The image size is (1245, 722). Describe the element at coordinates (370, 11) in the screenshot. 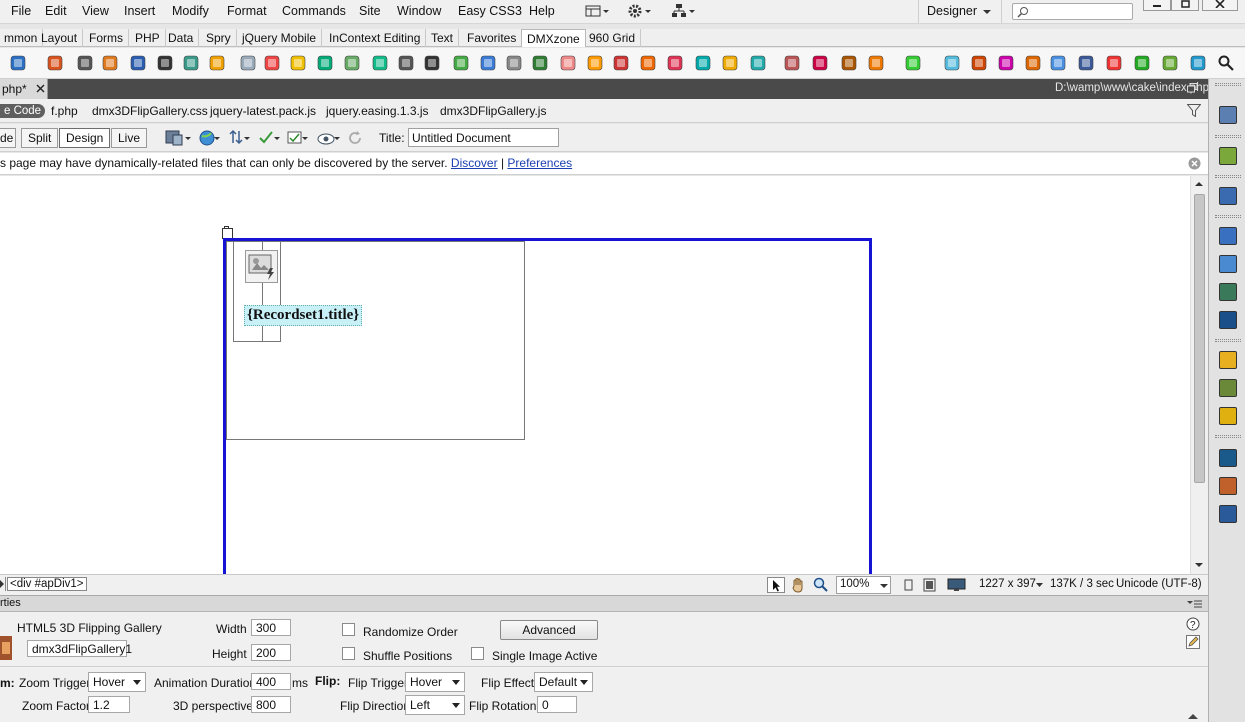

I see `menu-site: Site` at that location.